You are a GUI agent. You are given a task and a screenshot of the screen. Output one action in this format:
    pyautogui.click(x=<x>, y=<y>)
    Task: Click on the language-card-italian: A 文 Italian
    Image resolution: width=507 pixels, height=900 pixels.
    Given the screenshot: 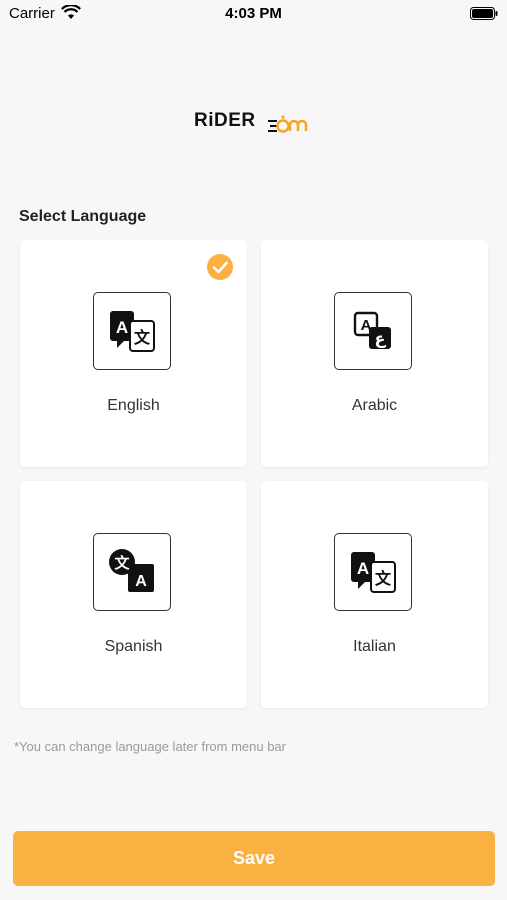 What is the action you would take?
    pyautogui.click(x=374, y=594)
    